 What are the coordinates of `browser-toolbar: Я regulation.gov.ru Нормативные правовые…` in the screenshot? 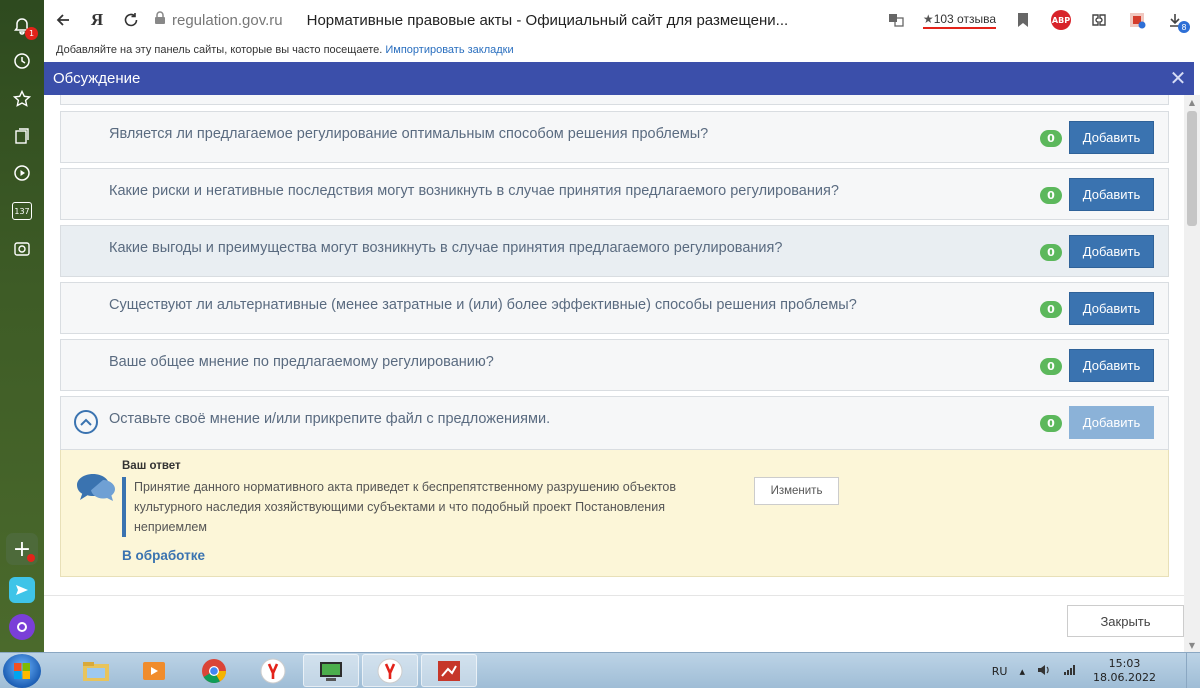 It's located at (622, 20).